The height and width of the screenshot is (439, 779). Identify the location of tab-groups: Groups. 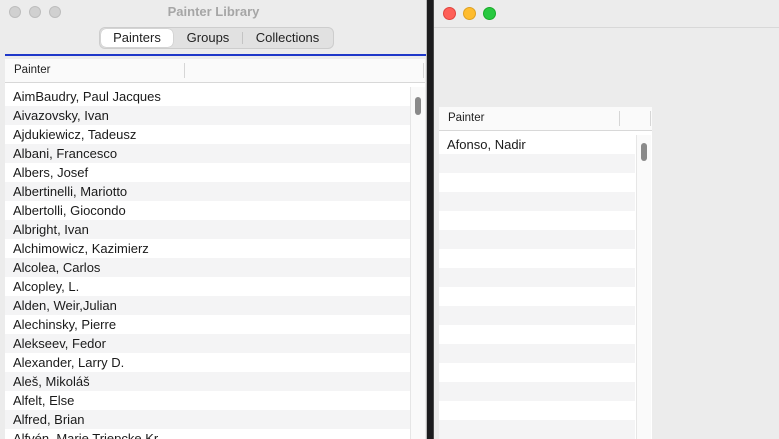
(208, 38).